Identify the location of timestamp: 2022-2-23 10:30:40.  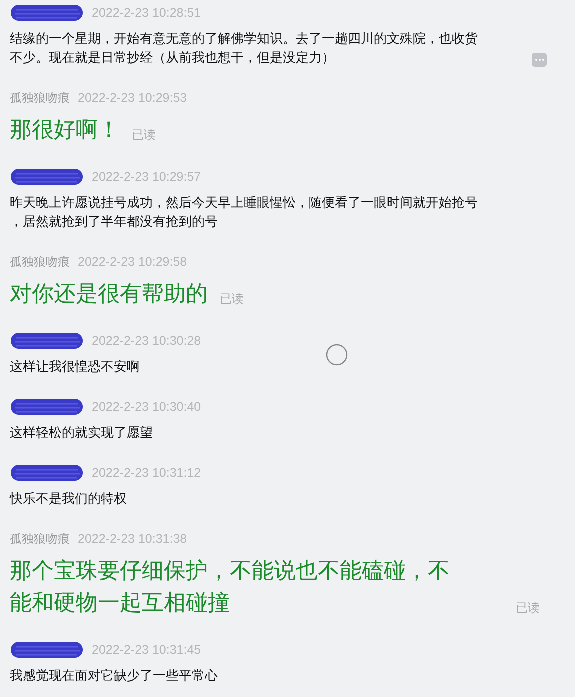
(147, 407).